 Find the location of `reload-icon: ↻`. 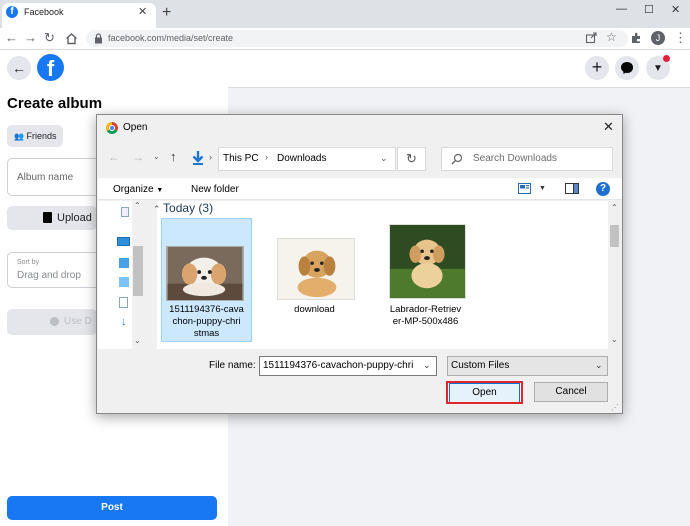

reload-icon: ↻ is located at coordinates (49, 38).